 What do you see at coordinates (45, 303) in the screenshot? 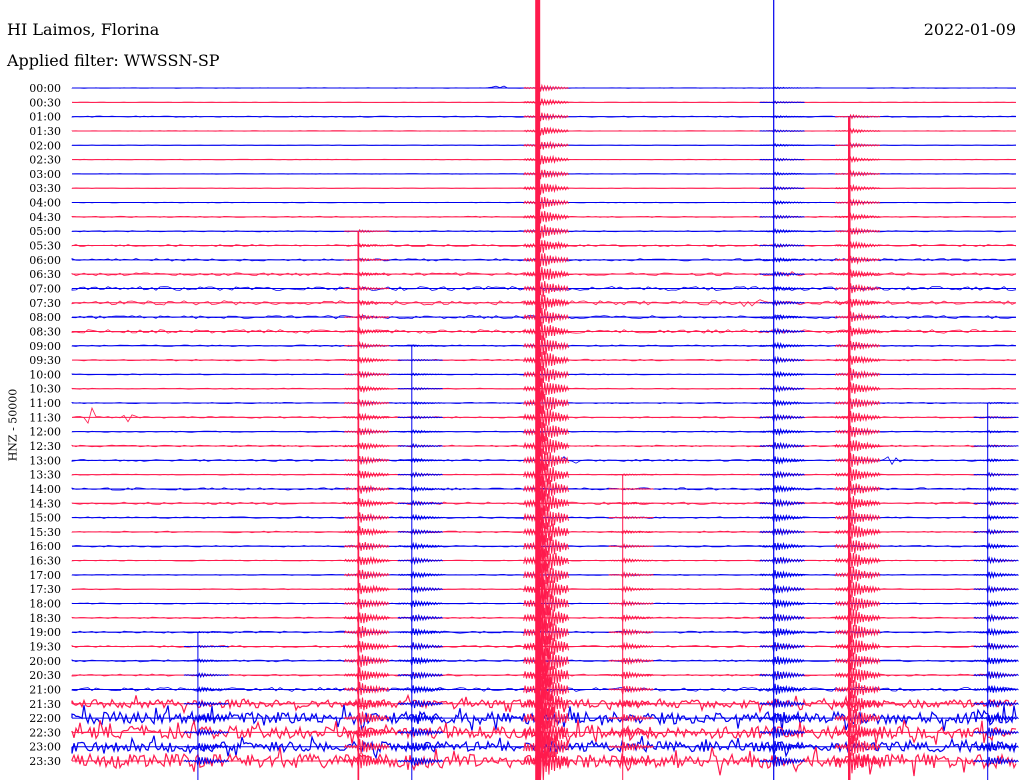
I see `row-label: 07:30` at bounding box center [45, 303].